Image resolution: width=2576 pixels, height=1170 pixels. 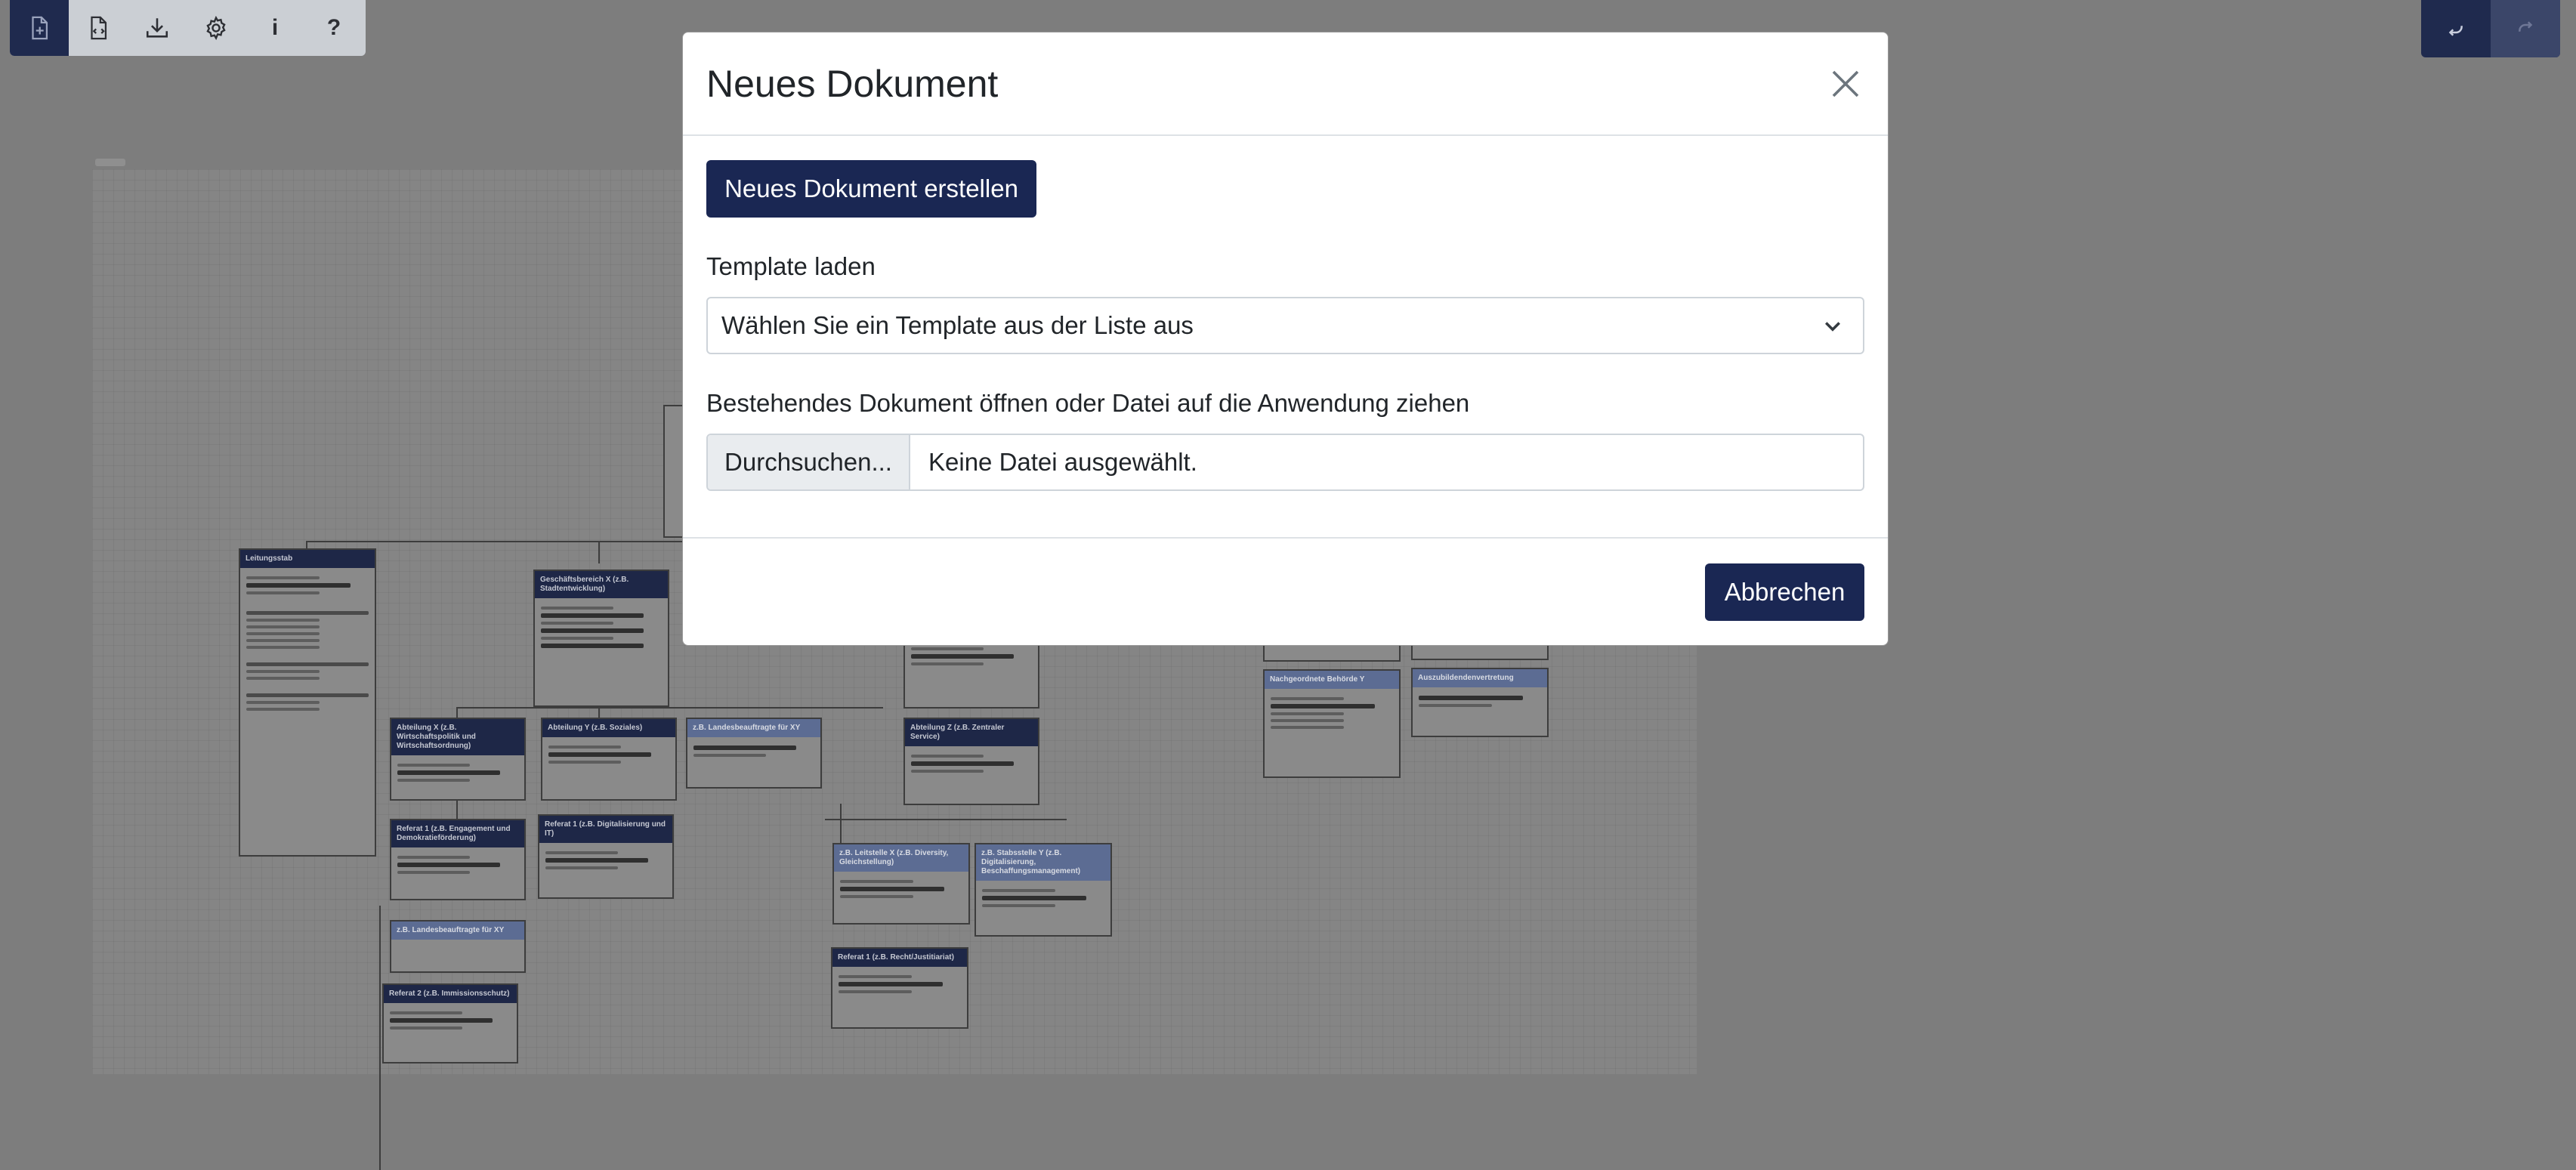 What do you see at coordinates (871, 189) in the screenshot?
I see `create-document-button: Neues Dokument erstellen` at bounding box center [871, 189].